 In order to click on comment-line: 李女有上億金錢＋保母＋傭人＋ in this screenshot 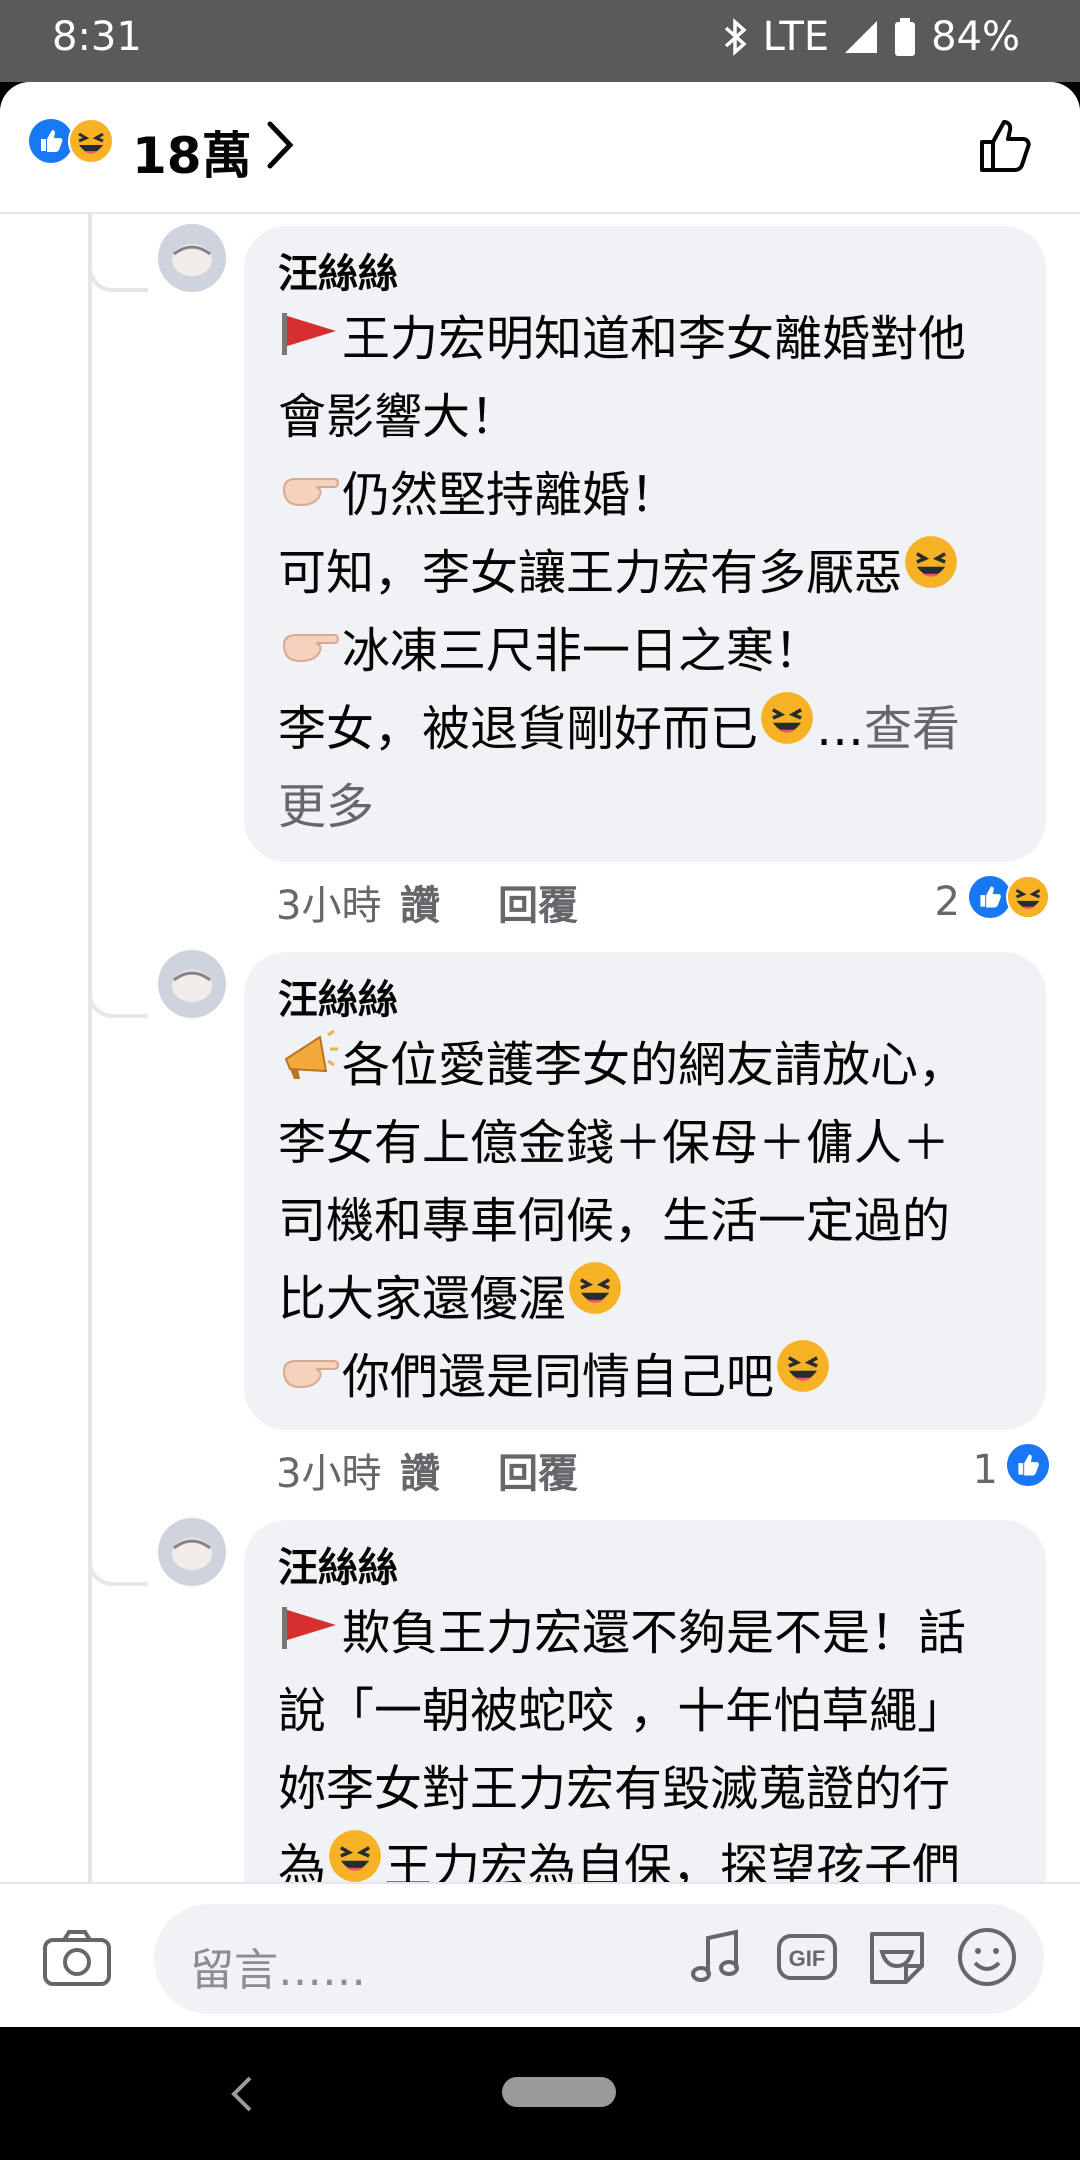, I will do `click(614, 1143)`.